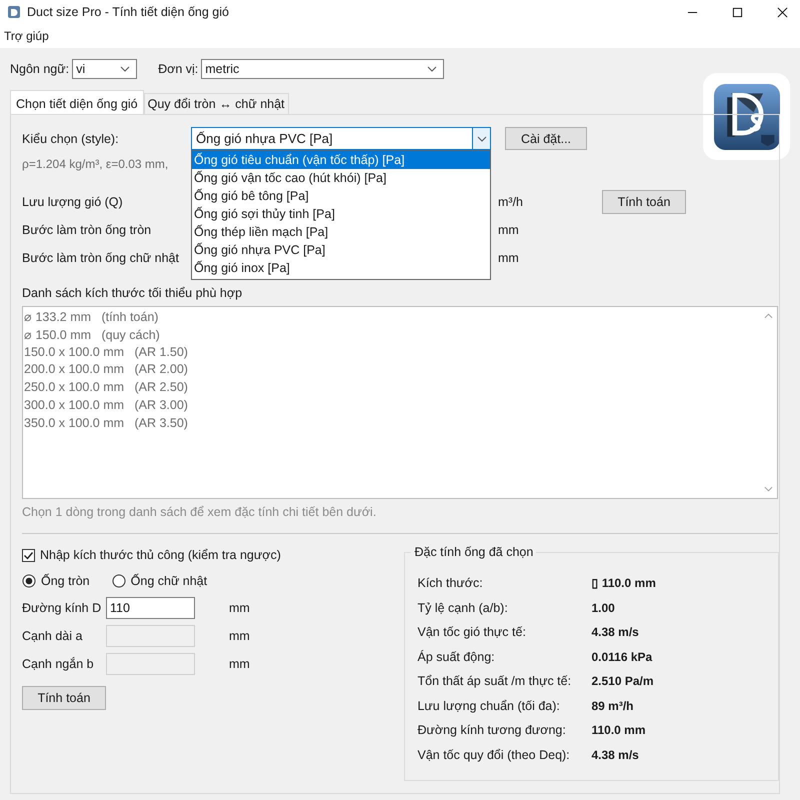 The width and height of the screenshot is (800, 800). Describe the element at coordinates (77, 102) in the screenshot. I see `tab: Chọn tiết diện ống gió` at that location.